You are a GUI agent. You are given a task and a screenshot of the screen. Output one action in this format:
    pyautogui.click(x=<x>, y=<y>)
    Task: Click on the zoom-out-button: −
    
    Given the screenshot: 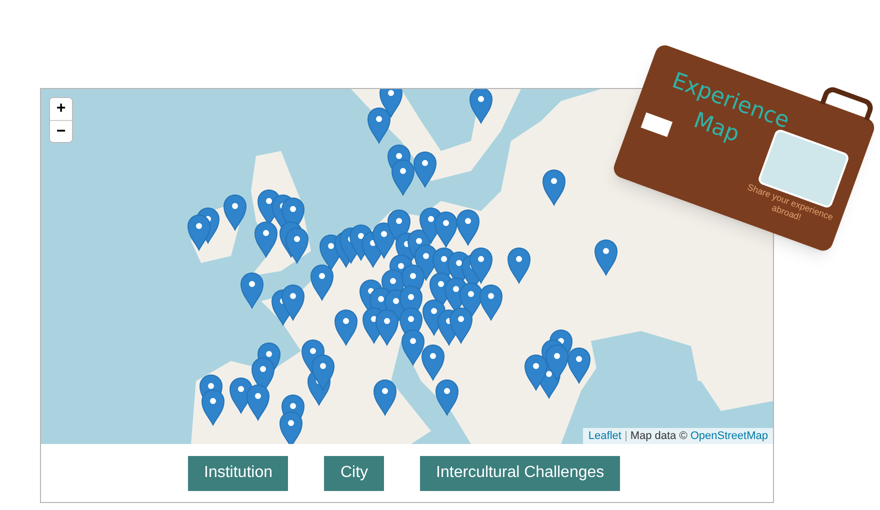 What is the action you would take?
    pyautogui.click(x=61, y=131)
    